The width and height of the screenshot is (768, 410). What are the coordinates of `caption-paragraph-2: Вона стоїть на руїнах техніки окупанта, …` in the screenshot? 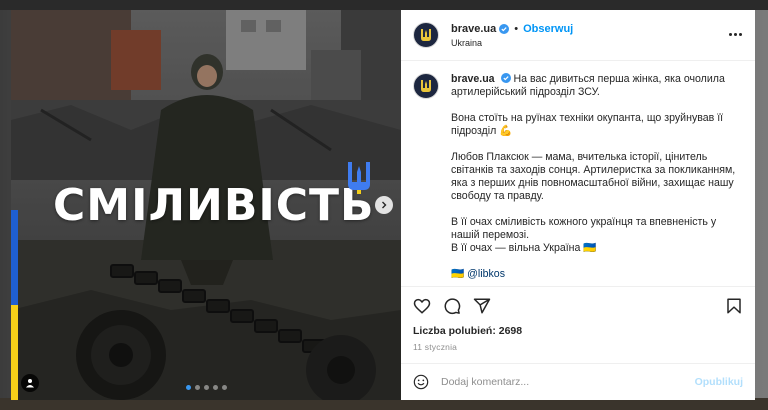 It's located at (587, 124).